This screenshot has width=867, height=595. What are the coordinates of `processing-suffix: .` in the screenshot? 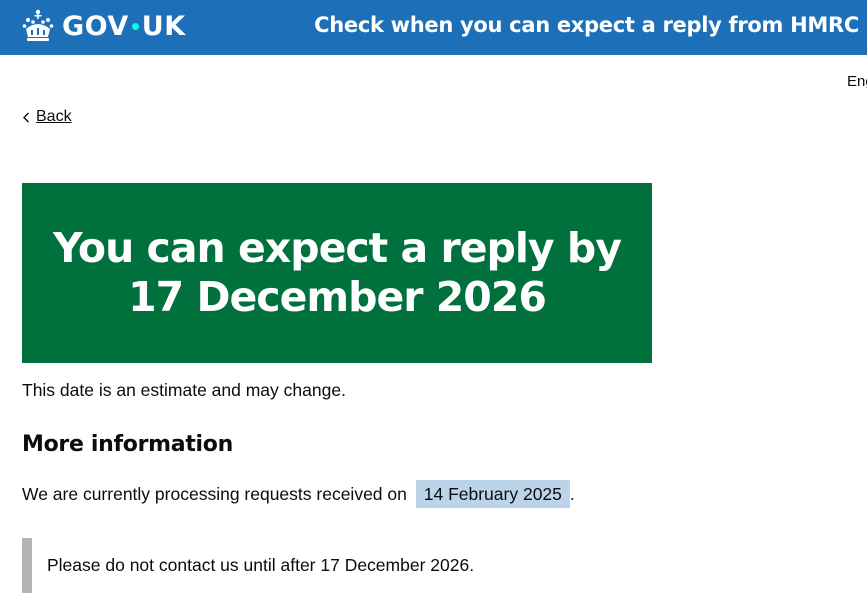 It's located at (572, 494).